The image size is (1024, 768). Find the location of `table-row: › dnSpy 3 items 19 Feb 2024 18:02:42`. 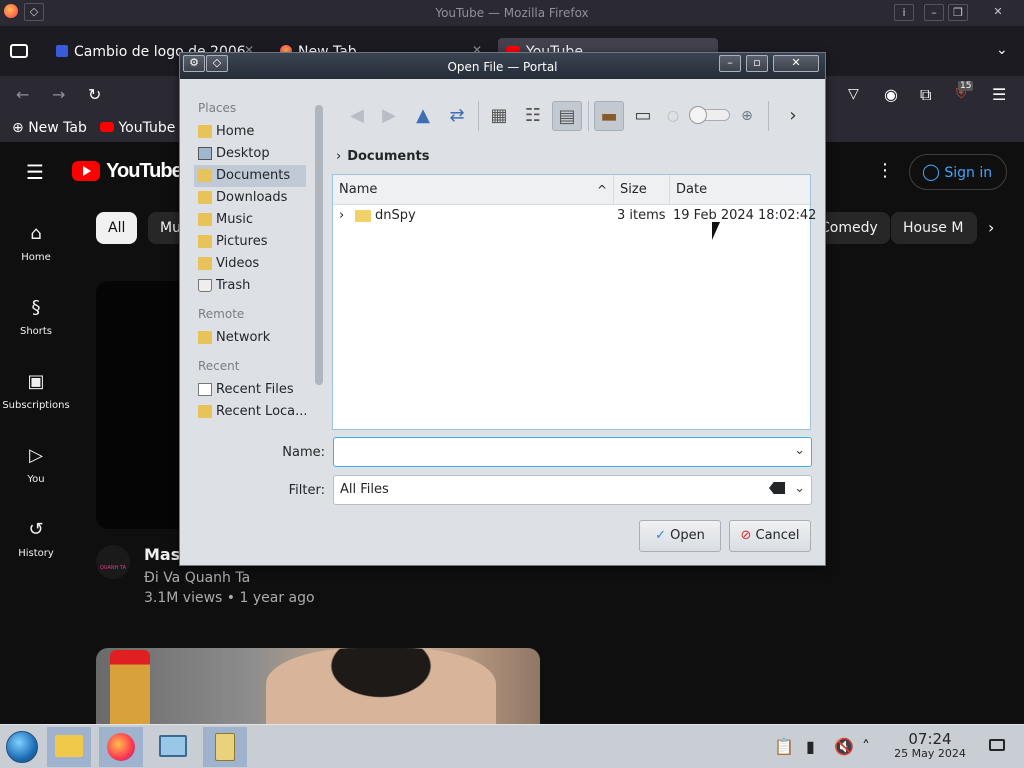

table-row: › dnSpy 3 items 19 Feb 2024 18:02:42 is located at coordinates (574, 216).